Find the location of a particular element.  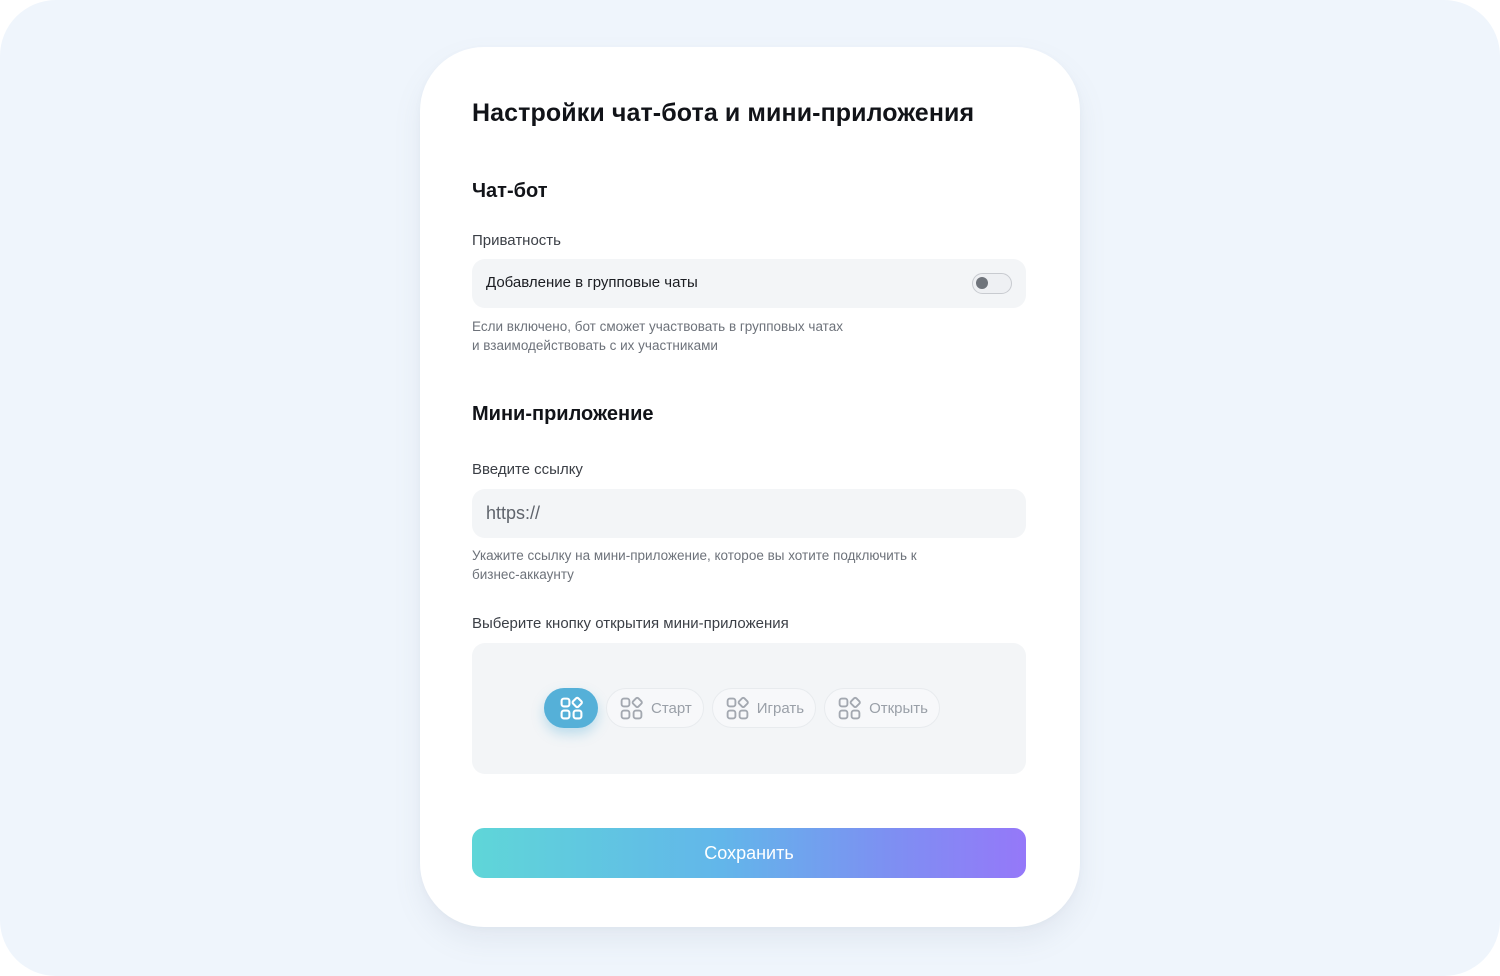

miniapp-section-title: Мини-приложение is located at coordinates (563, 414).